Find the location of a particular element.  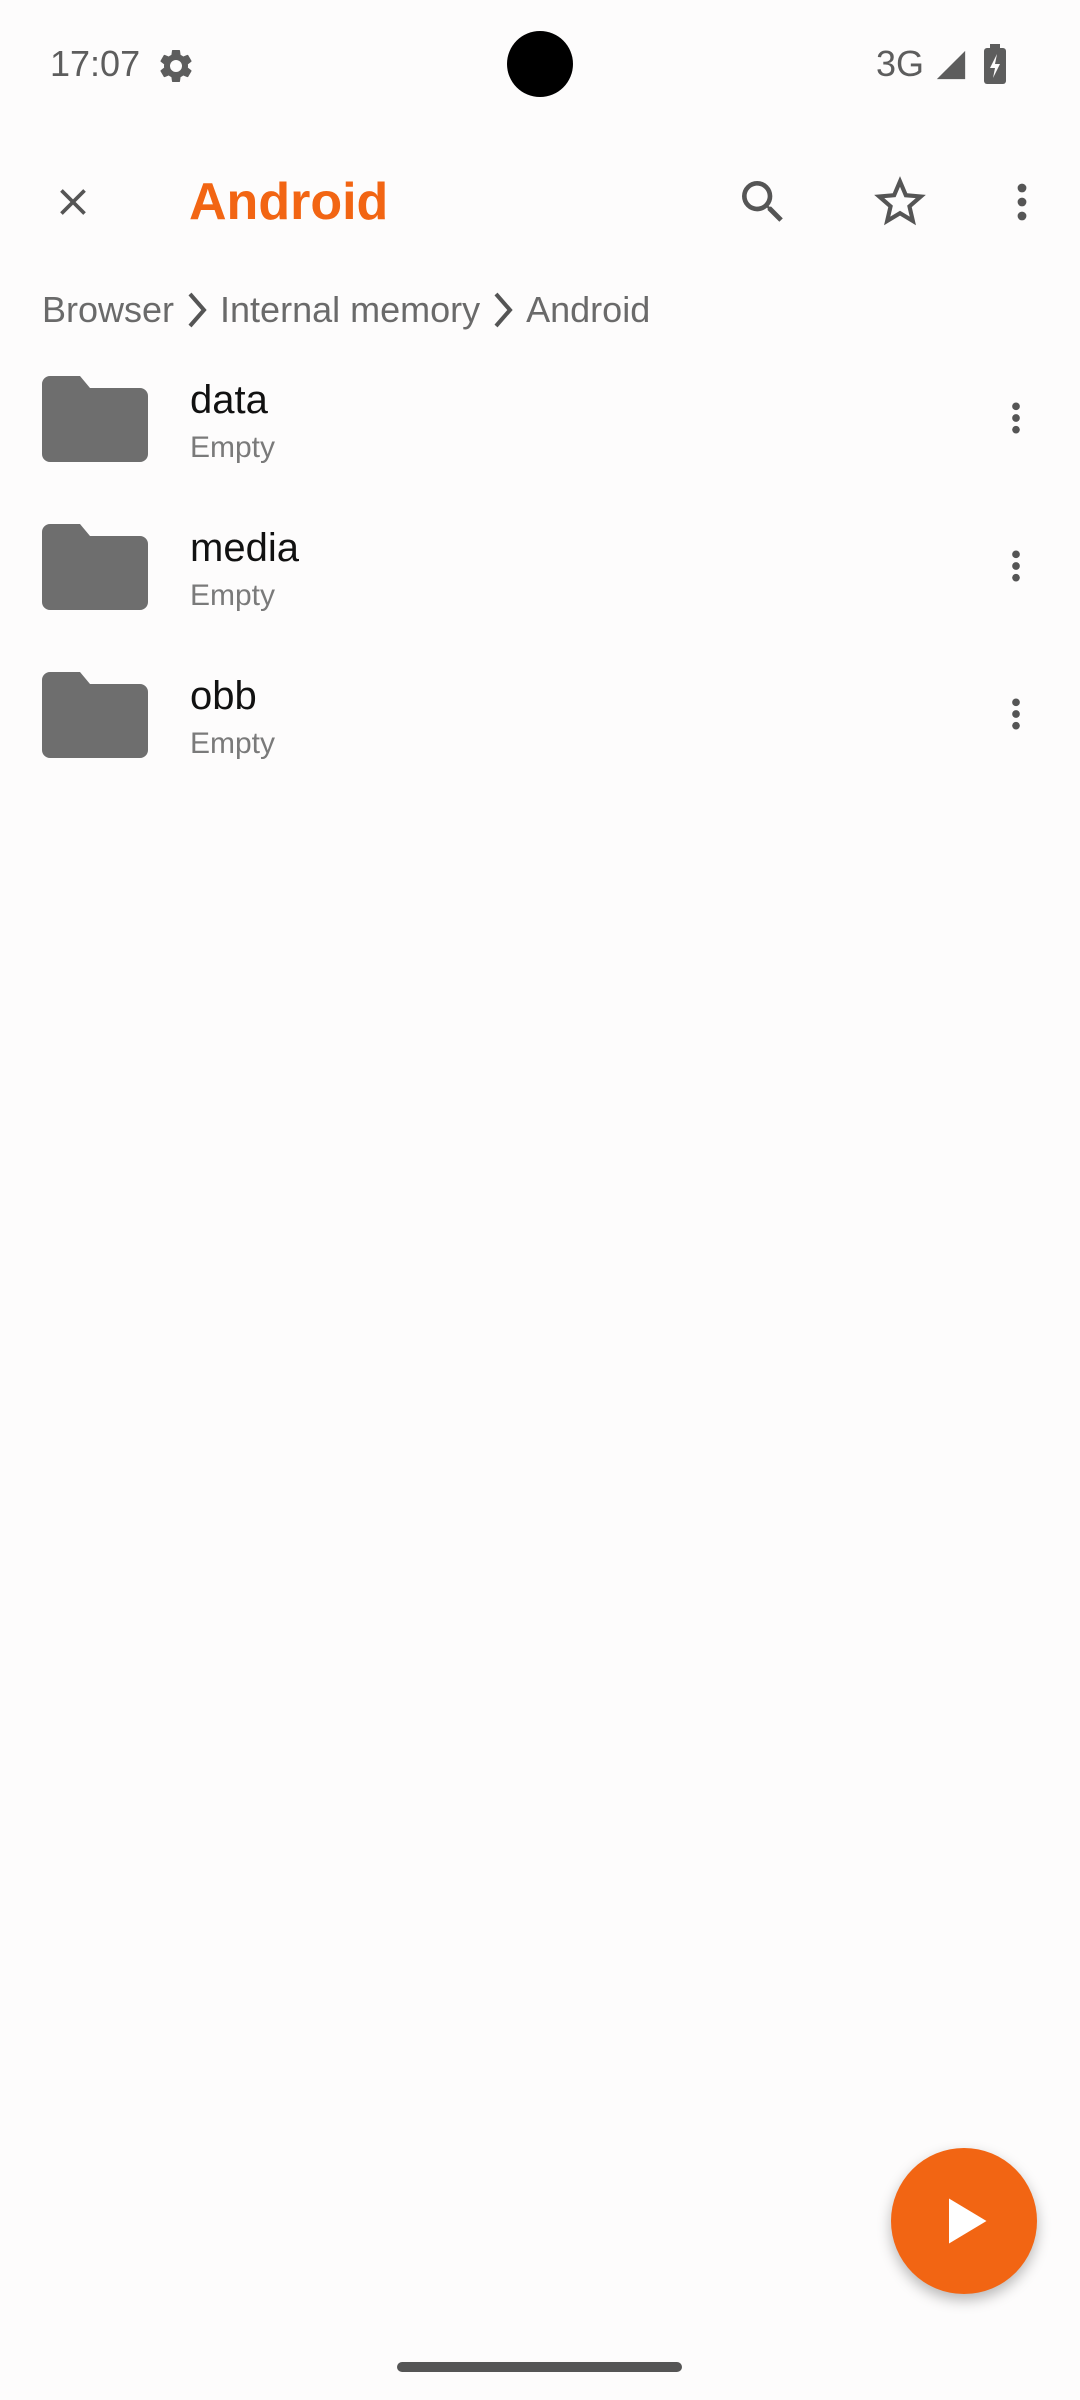

file-name: obb is located at coordinates (223, 696).